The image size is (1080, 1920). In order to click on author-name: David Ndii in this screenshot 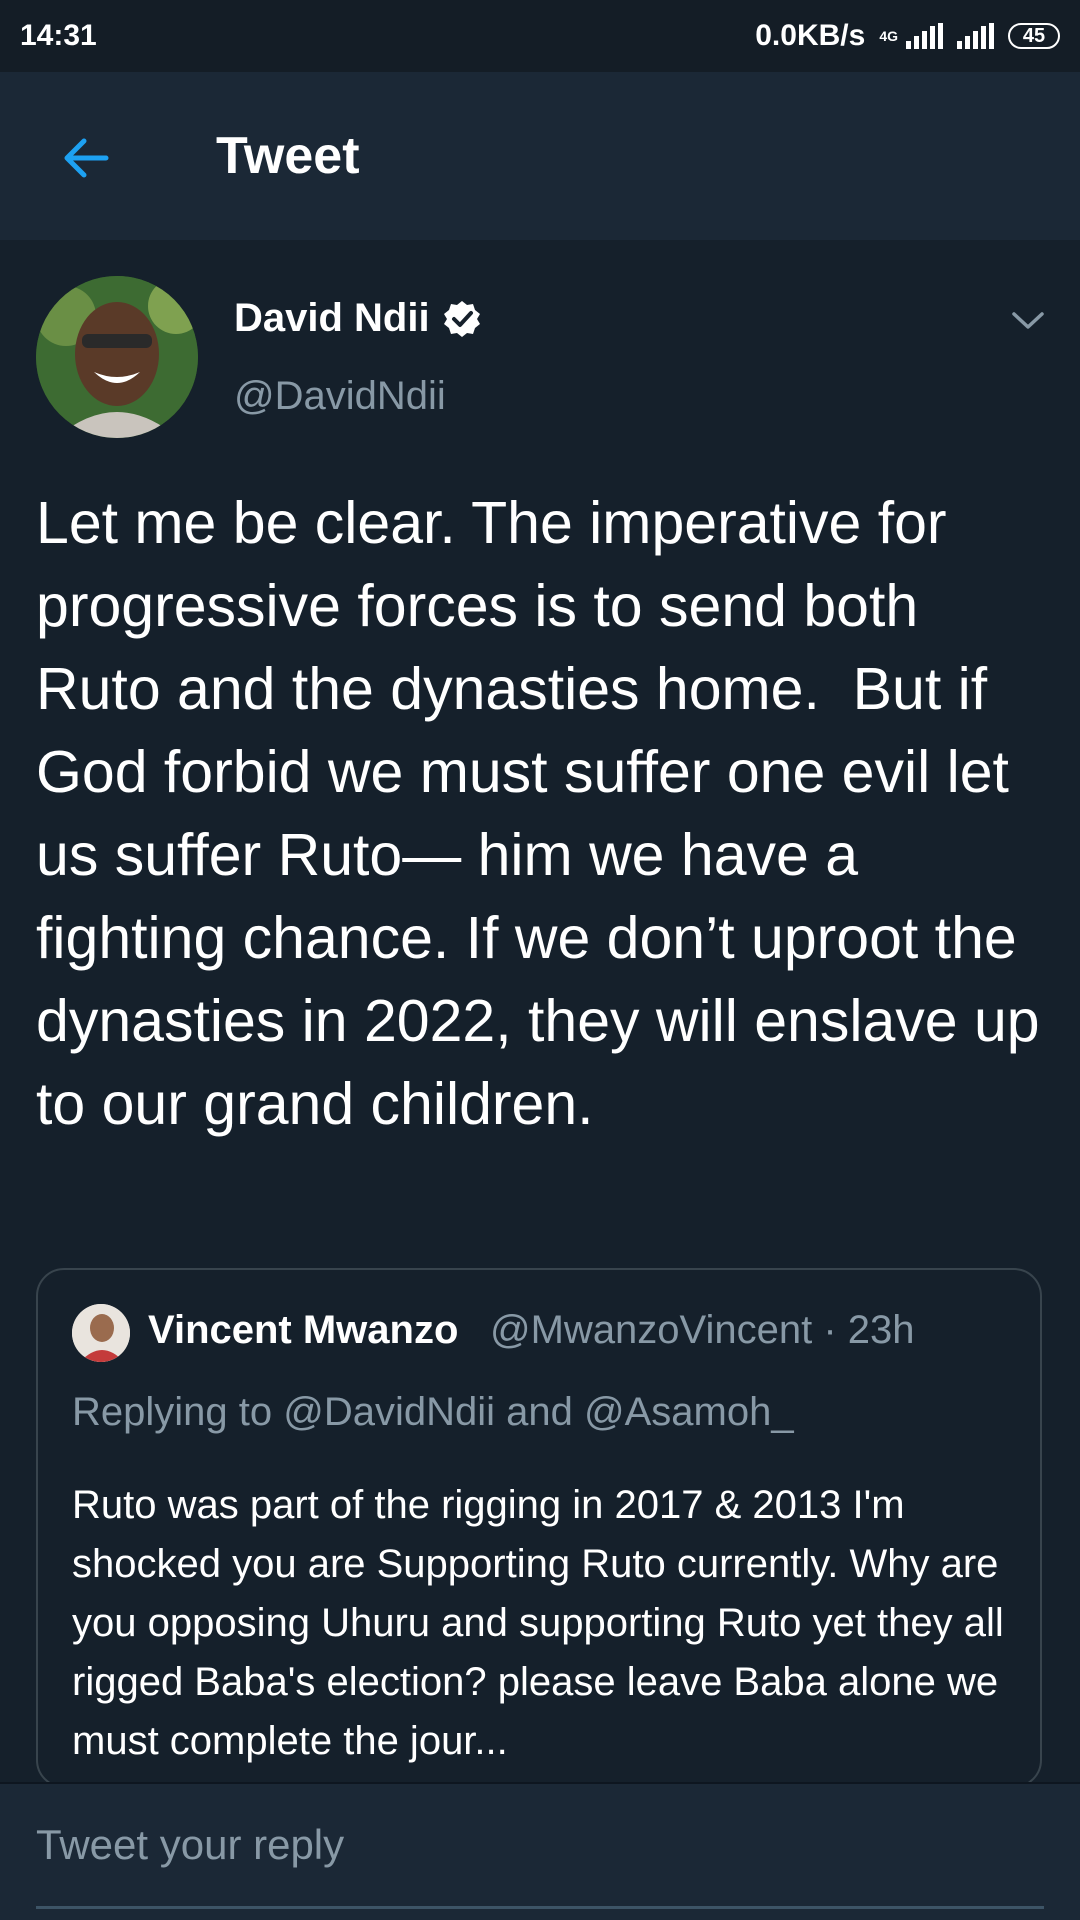, I will do `click(358, 318)`.